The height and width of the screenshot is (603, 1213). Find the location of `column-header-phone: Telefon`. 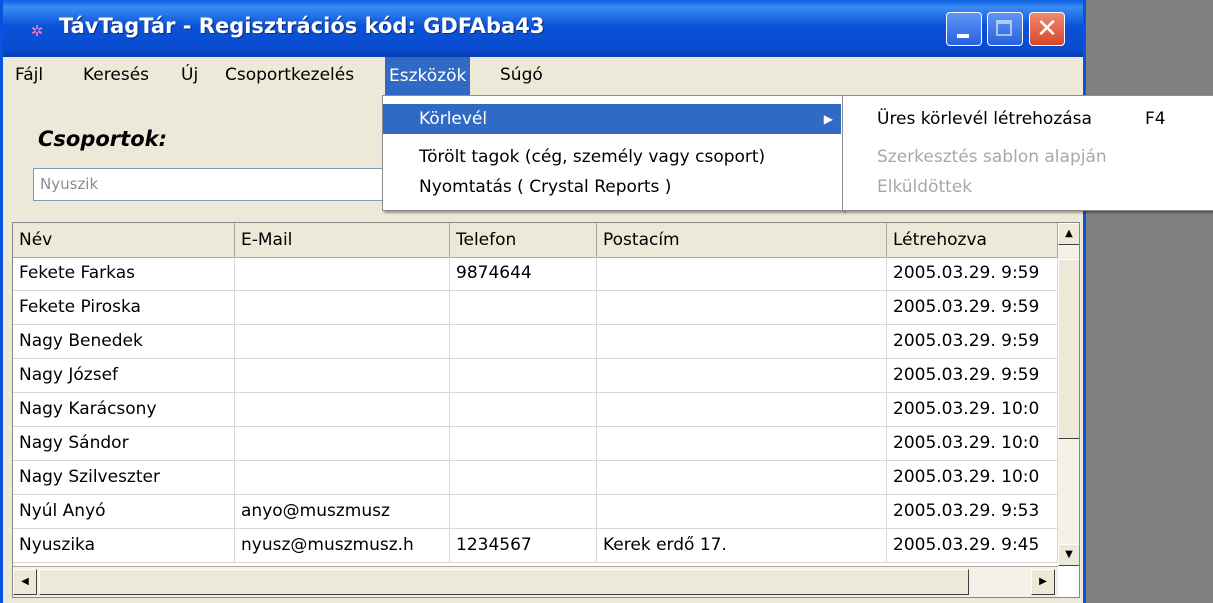

column-header-phone: Telefon is located at coordinates (523, 240).